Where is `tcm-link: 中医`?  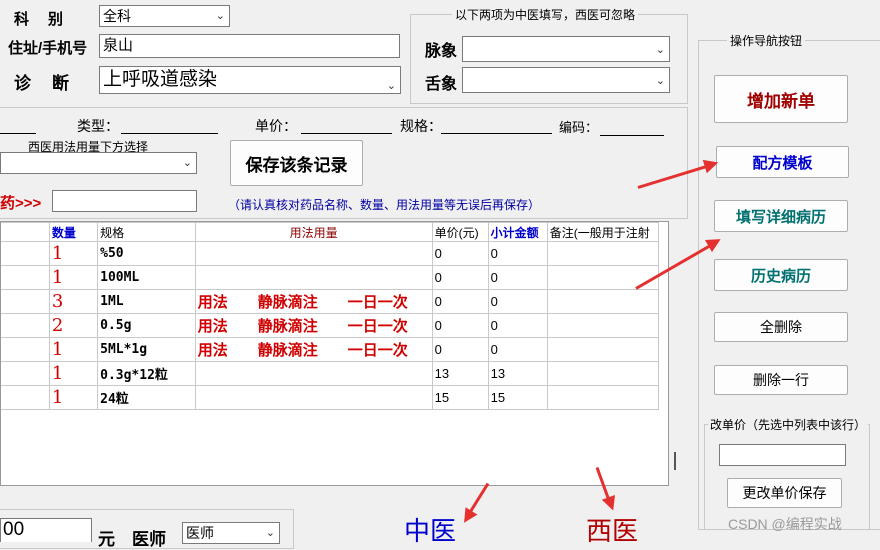
tcm-link: 中医 is located at coordinates (430, 529).